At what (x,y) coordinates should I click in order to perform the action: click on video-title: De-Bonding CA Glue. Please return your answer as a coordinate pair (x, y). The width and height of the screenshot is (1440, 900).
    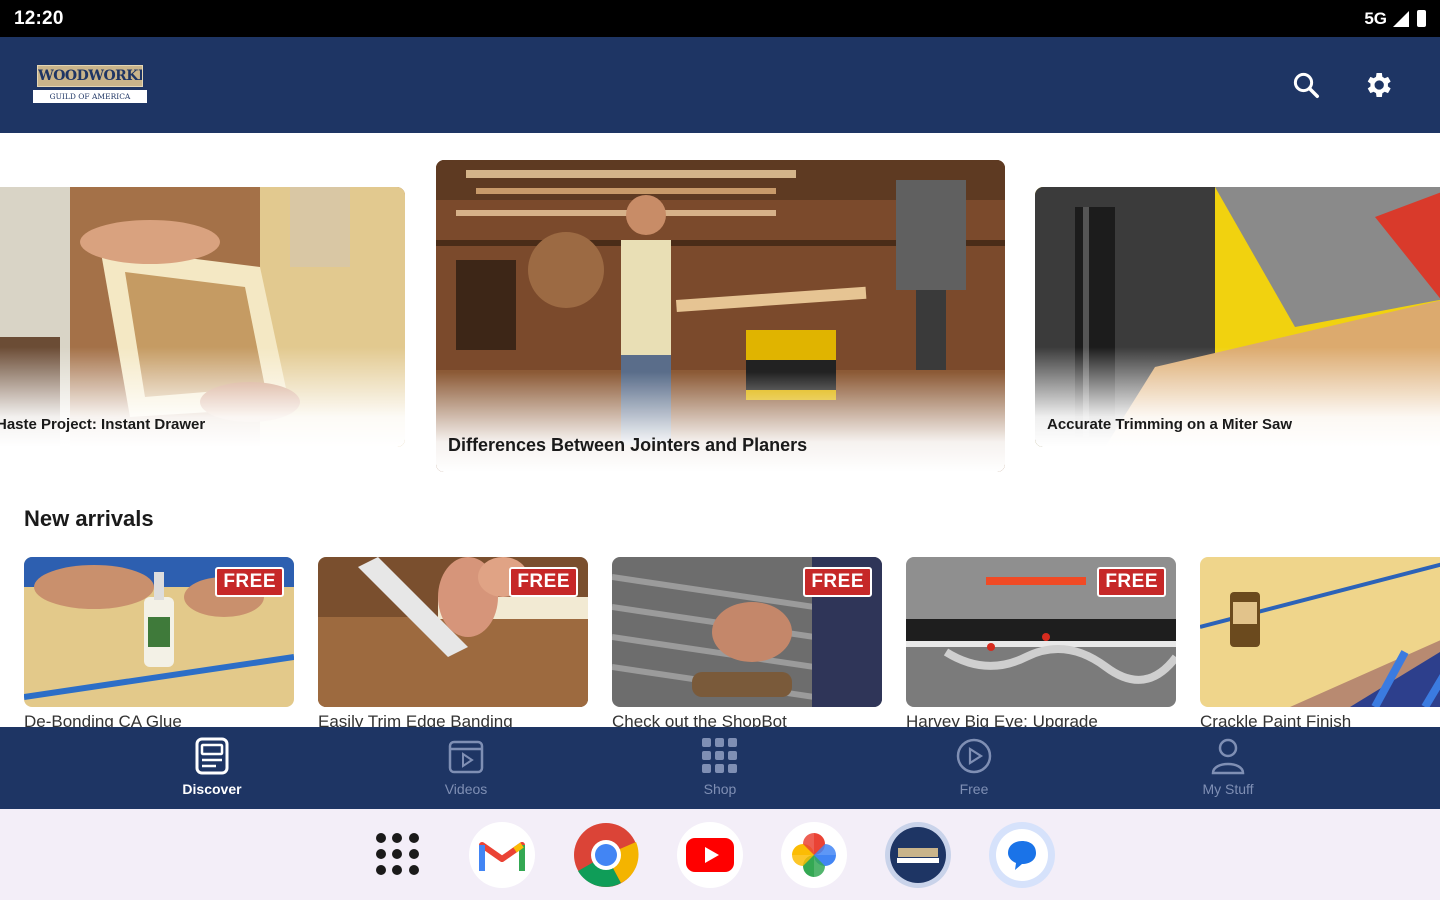
    Looking at the image, I should click on (103, 719).